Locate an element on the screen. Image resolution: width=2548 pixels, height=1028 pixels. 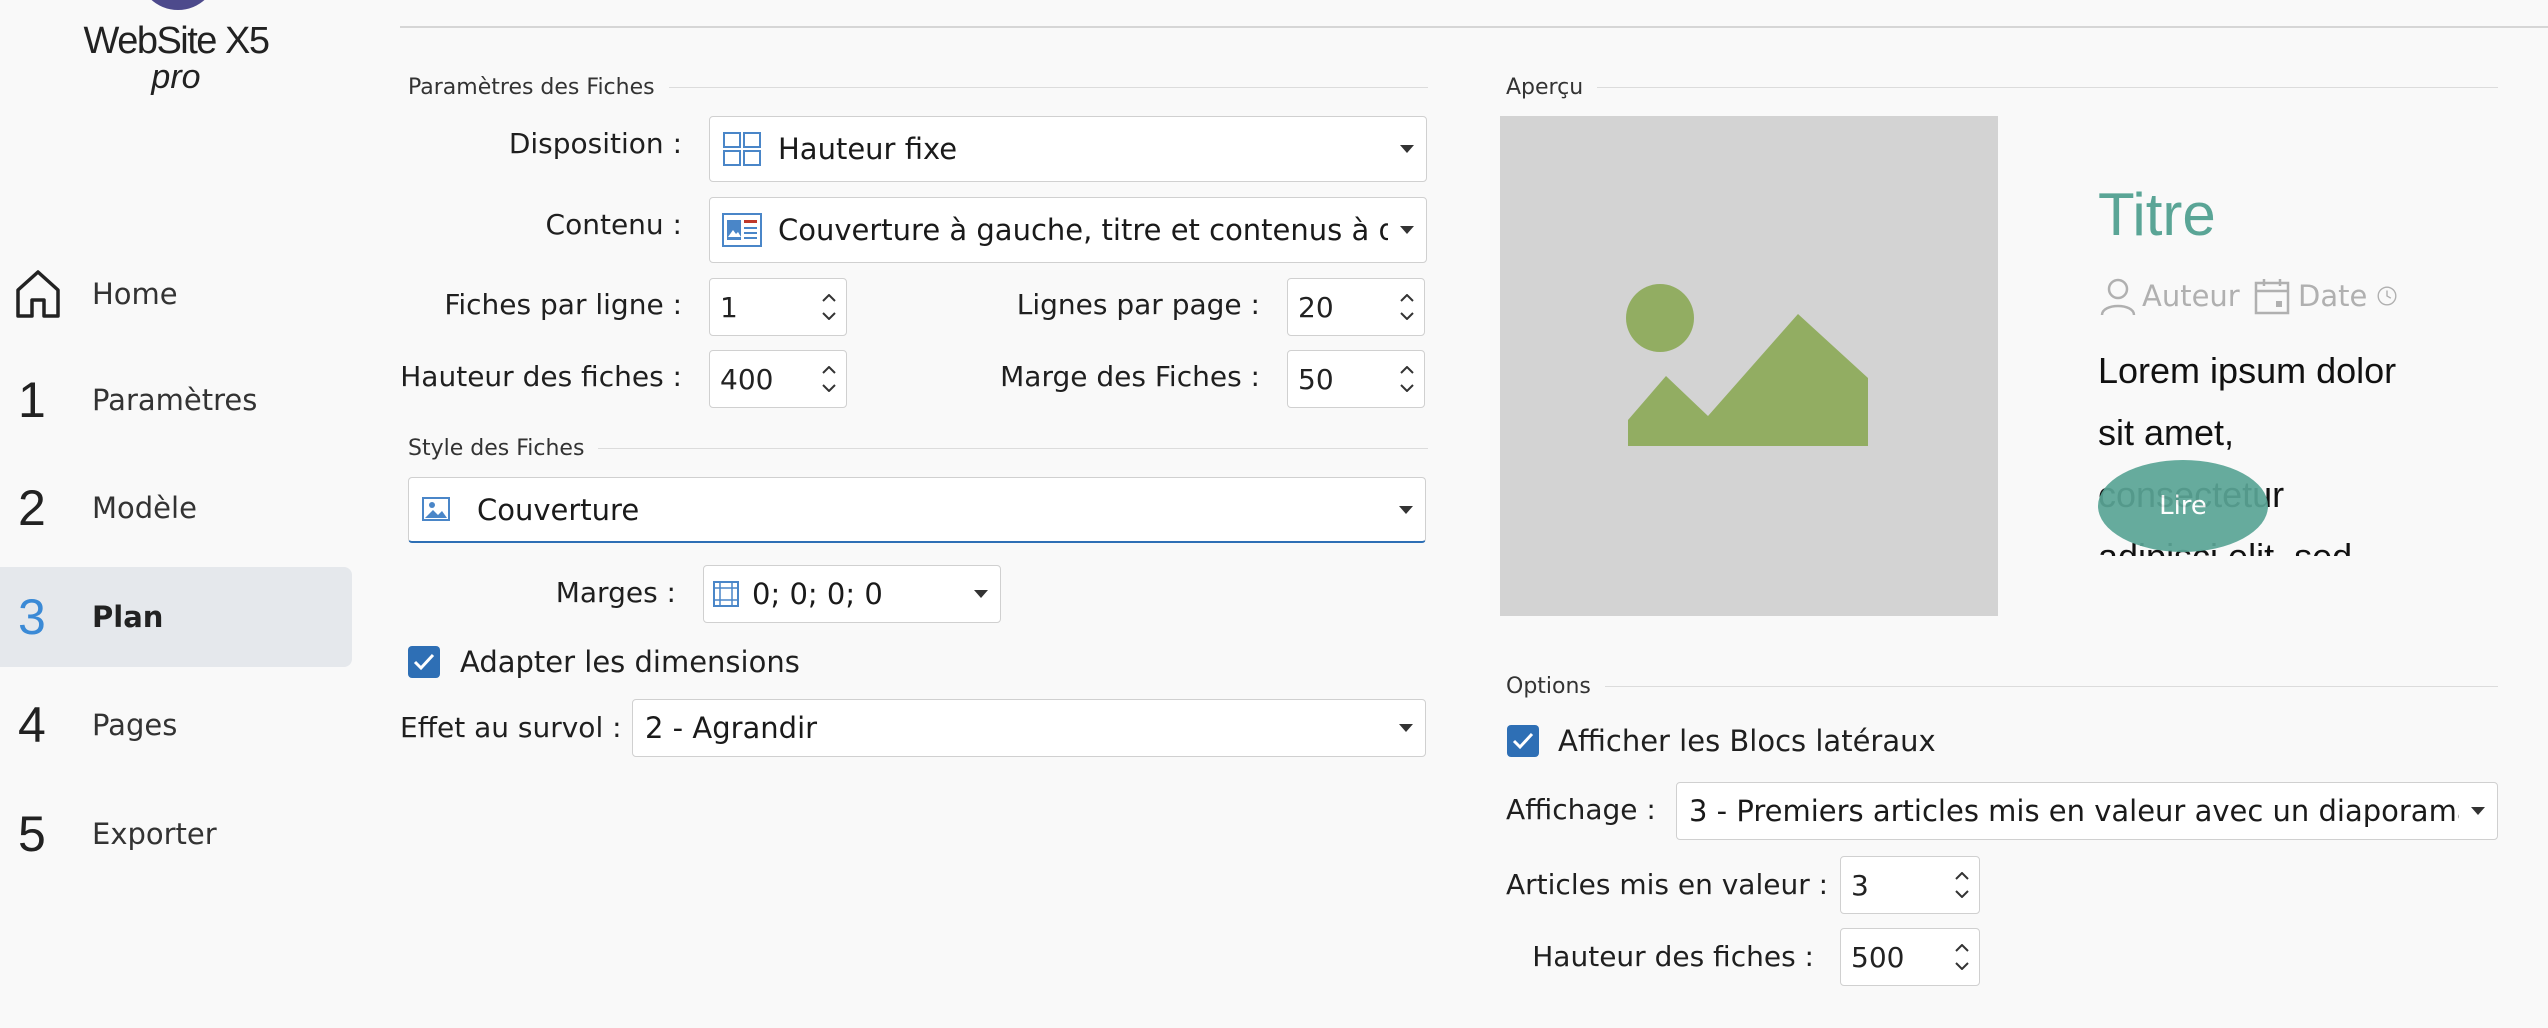
afficher-blocs-label: Afficher les Blocs latéraux is located at coordinates (1747, 741).